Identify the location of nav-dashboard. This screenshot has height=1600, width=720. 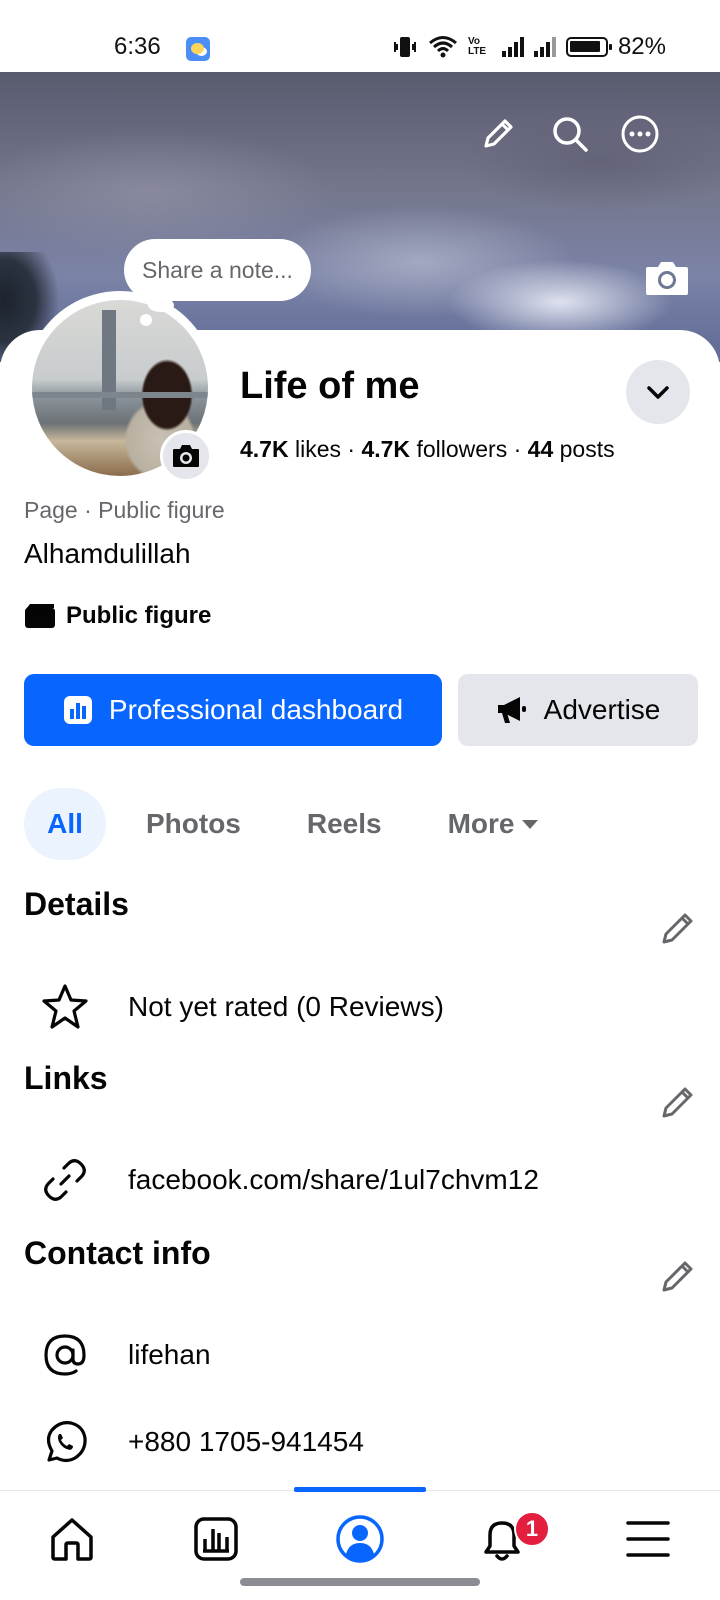
(216, 1539).